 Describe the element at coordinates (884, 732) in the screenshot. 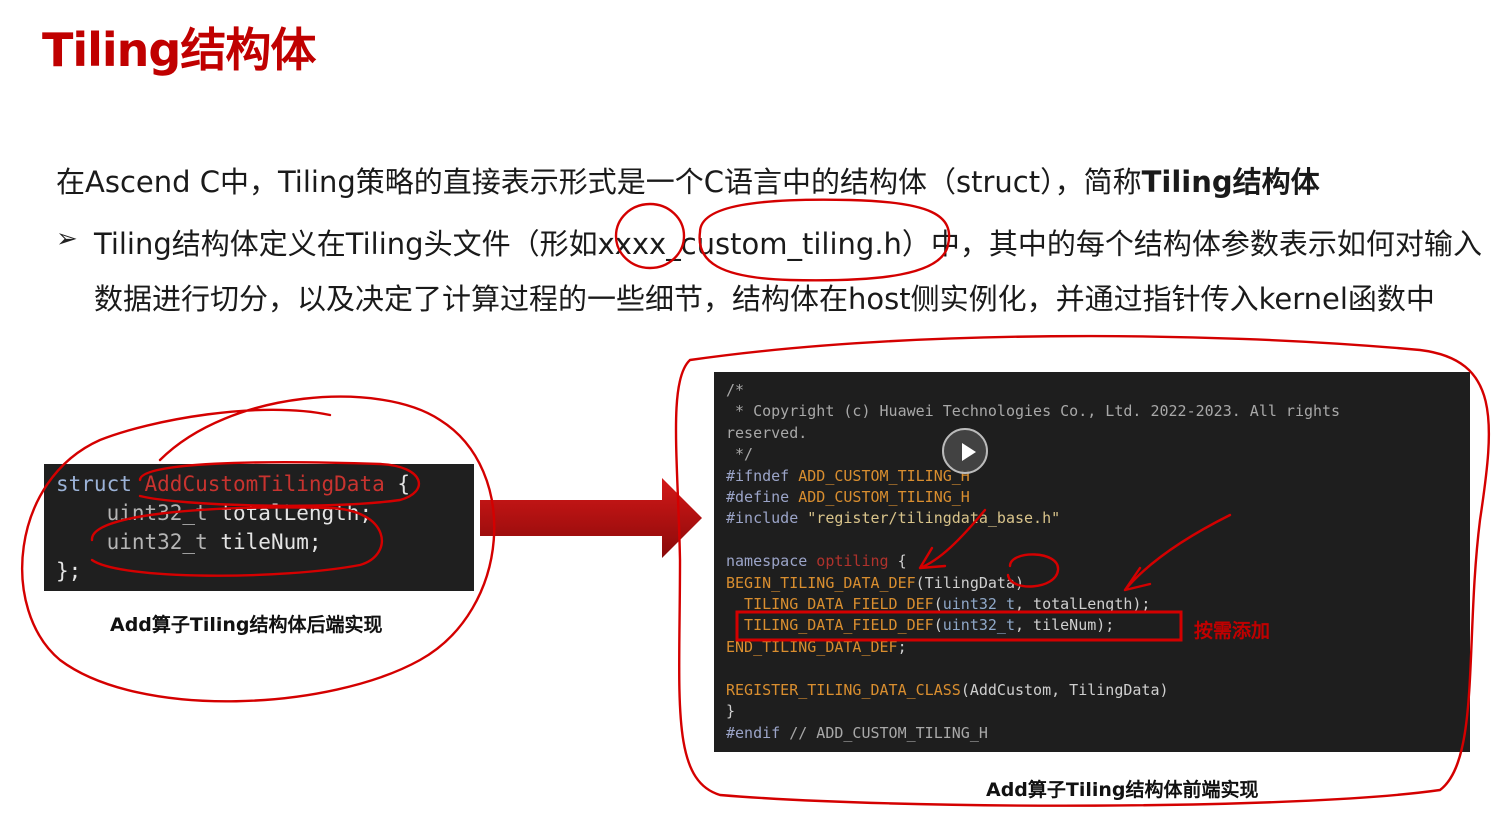

I see `code-comment: // ADD_CUSTOM_TILING_H` at that location.